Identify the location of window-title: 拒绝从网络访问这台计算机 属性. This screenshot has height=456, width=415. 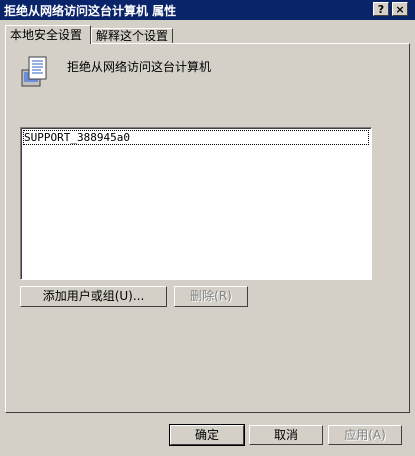
(90, 11).